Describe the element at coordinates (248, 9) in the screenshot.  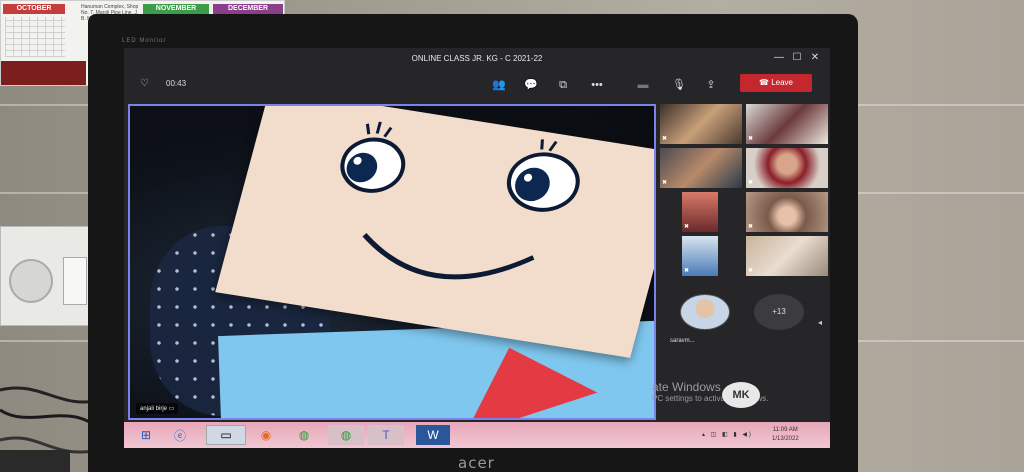
I see `calendar-month-december: DECEMBER` at that location.